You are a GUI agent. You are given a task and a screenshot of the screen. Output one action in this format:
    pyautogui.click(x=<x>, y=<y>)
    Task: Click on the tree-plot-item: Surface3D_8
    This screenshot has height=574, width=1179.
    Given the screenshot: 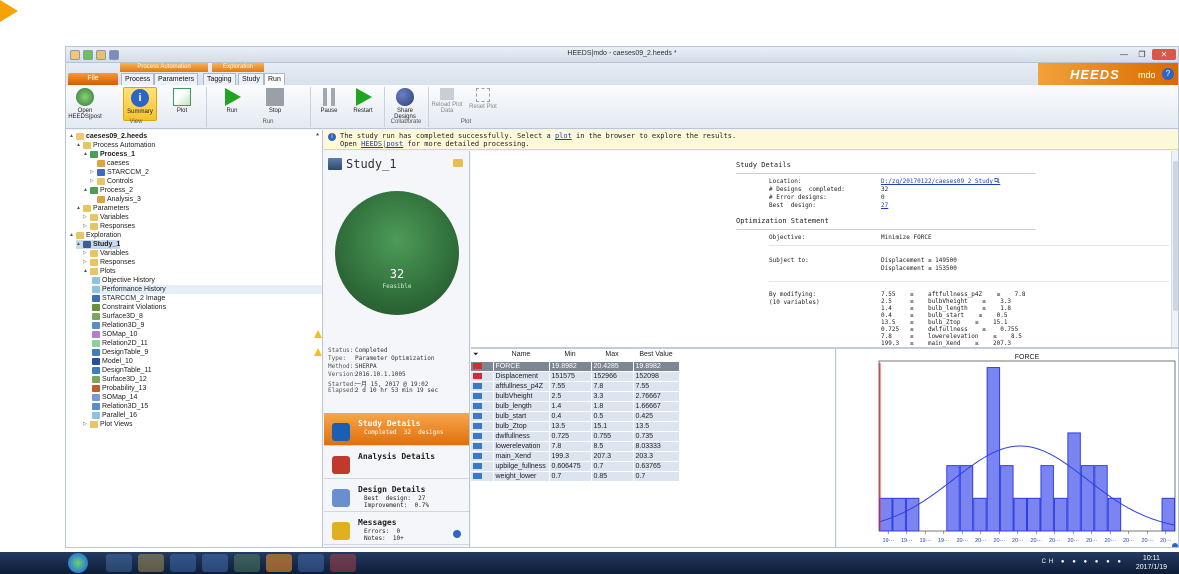 What is the action you would take?
    pyautogui.click(x=207, y=316)
    